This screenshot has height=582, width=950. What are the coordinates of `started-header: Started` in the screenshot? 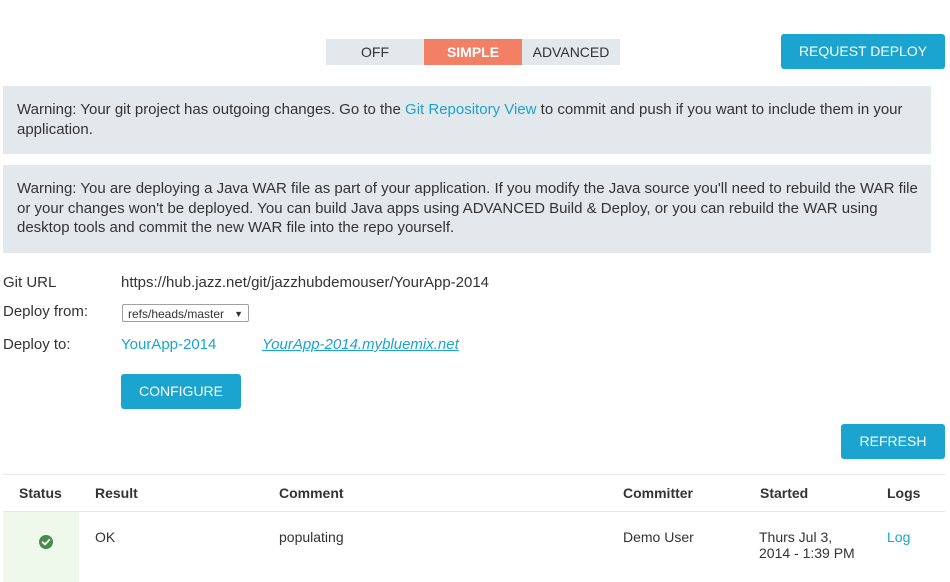 It's located at (784, 493).